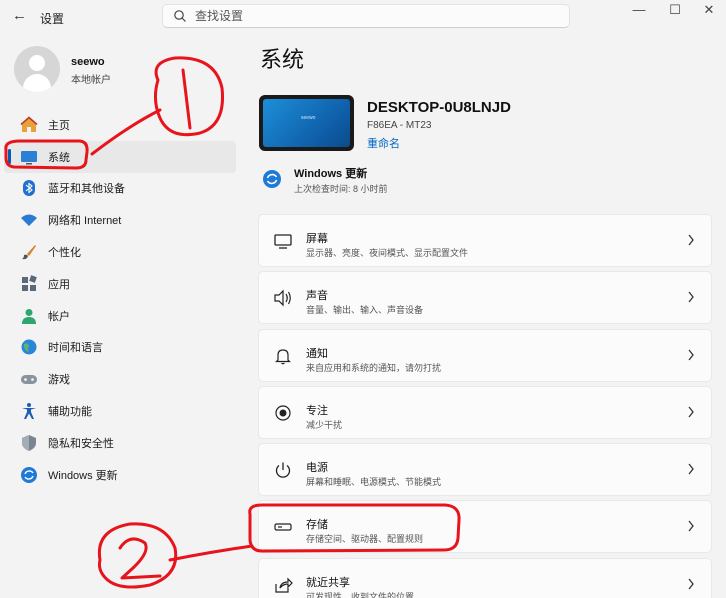 This screenshot has width=726, height=598. I want to click on card-subtitle: 可发现性、收到文件的位置, so click(360, 594).